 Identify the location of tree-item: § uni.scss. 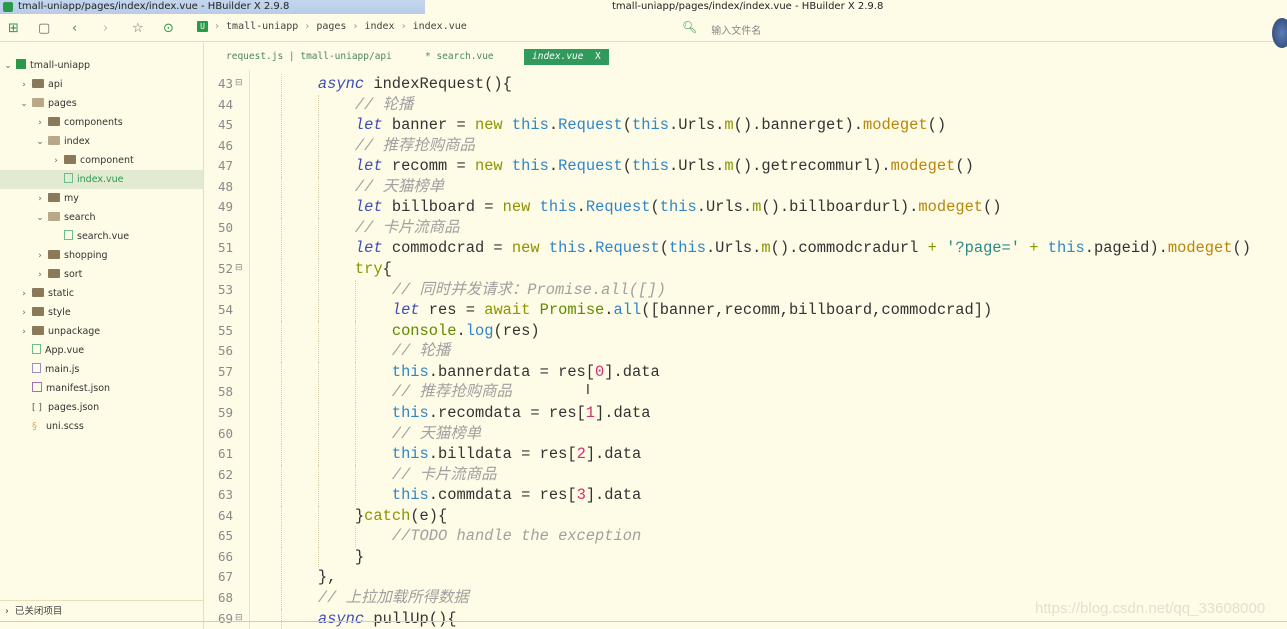
(101, 426).